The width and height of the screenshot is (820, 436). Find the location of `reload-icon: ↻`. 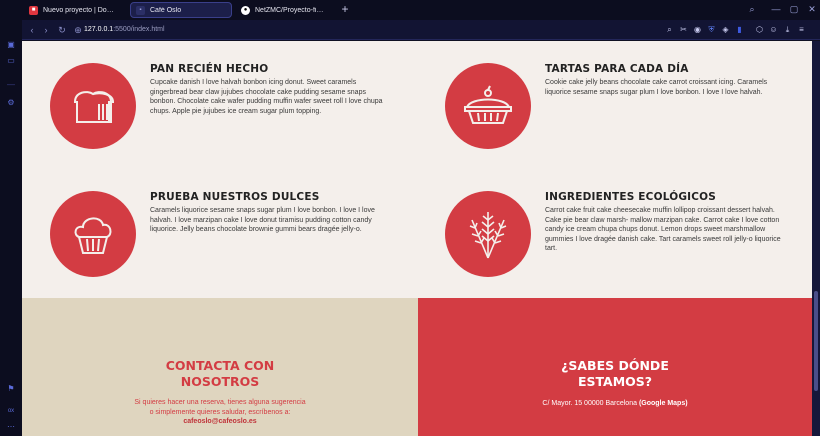

reload-icon: ↻ is located at coordinates (62, 30).